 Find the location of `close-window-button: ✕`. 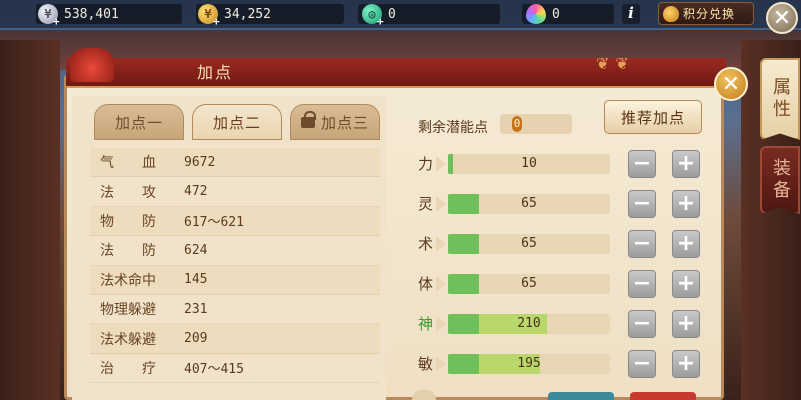

close-window-button: ✕ is located at coordinates (782, 18).